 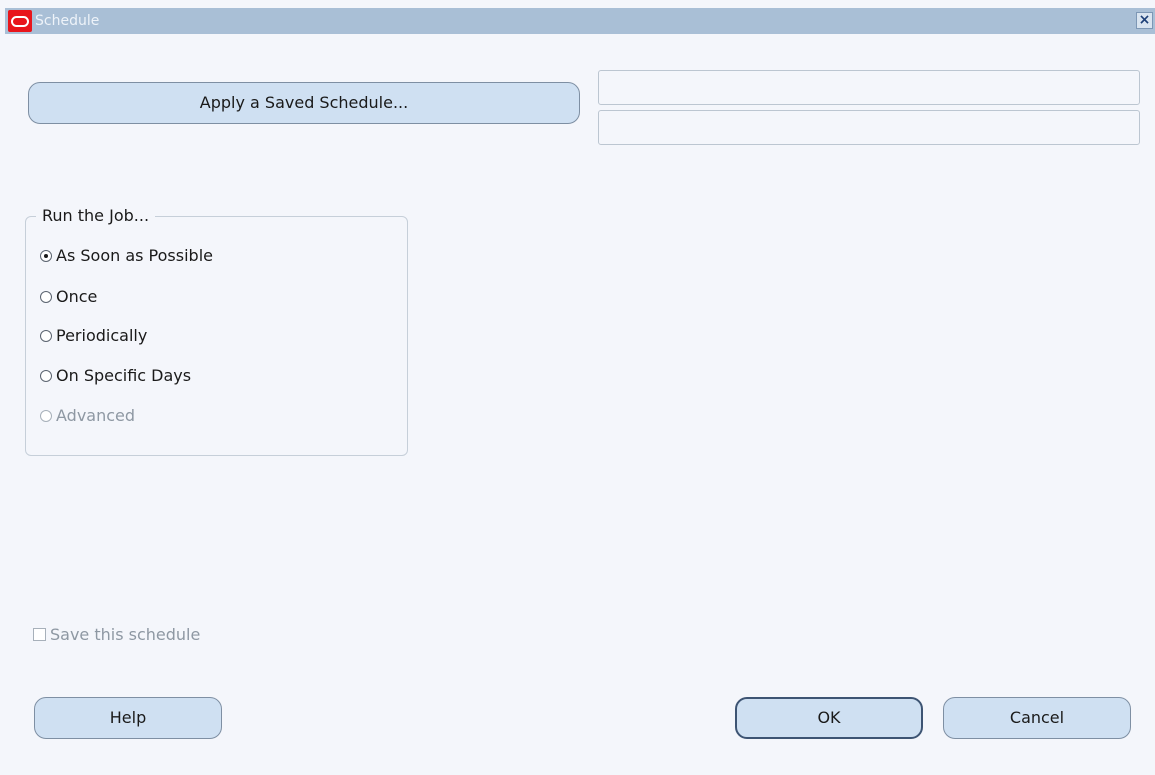 I want to click on radio-advanced: Advanced, so click(x=87, y=416).